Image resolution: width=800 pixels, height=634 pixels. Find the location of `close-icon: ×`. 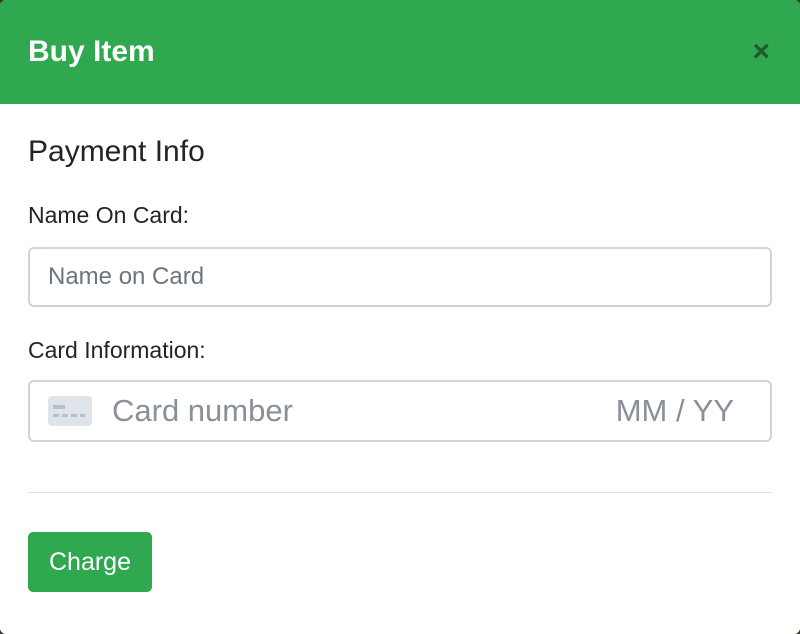

close-icon: × is located at coordinates (761, 52).